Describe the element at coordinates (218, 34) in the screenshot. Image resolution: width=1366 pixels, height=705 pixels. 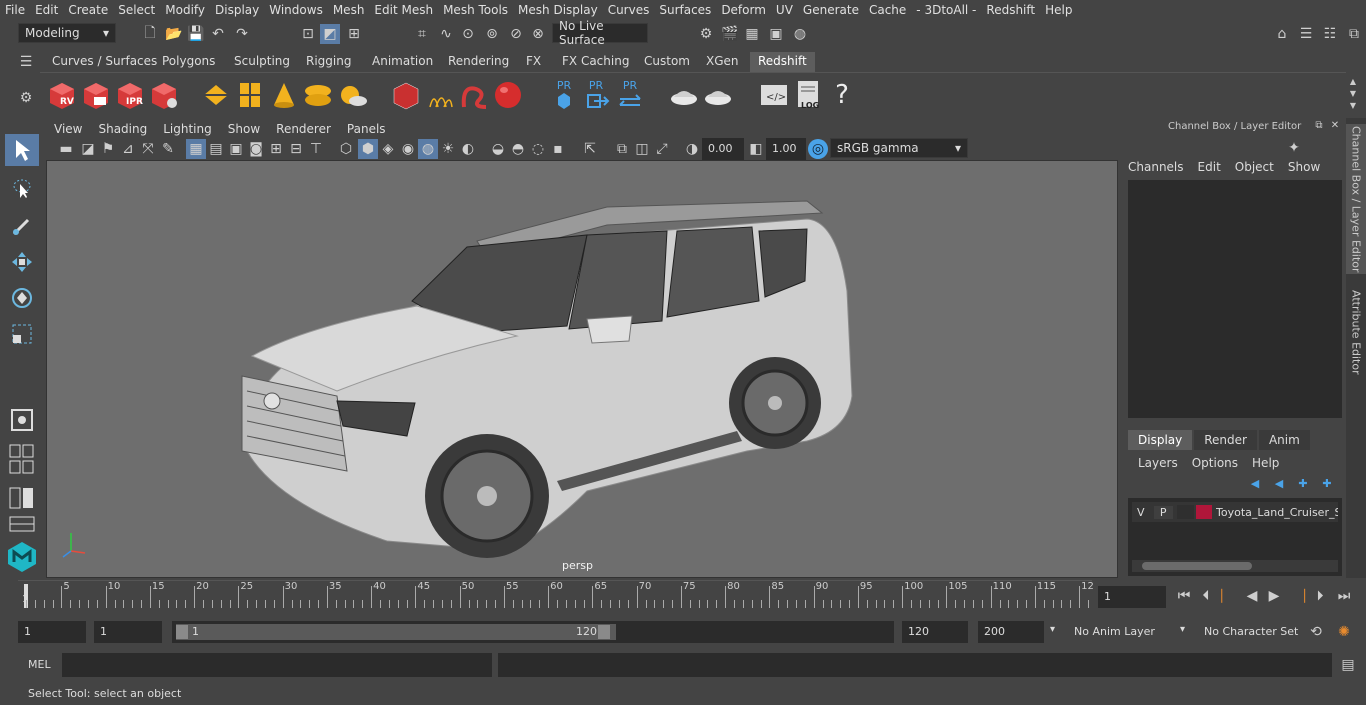
I see `undo-icon: ↶` at that location.